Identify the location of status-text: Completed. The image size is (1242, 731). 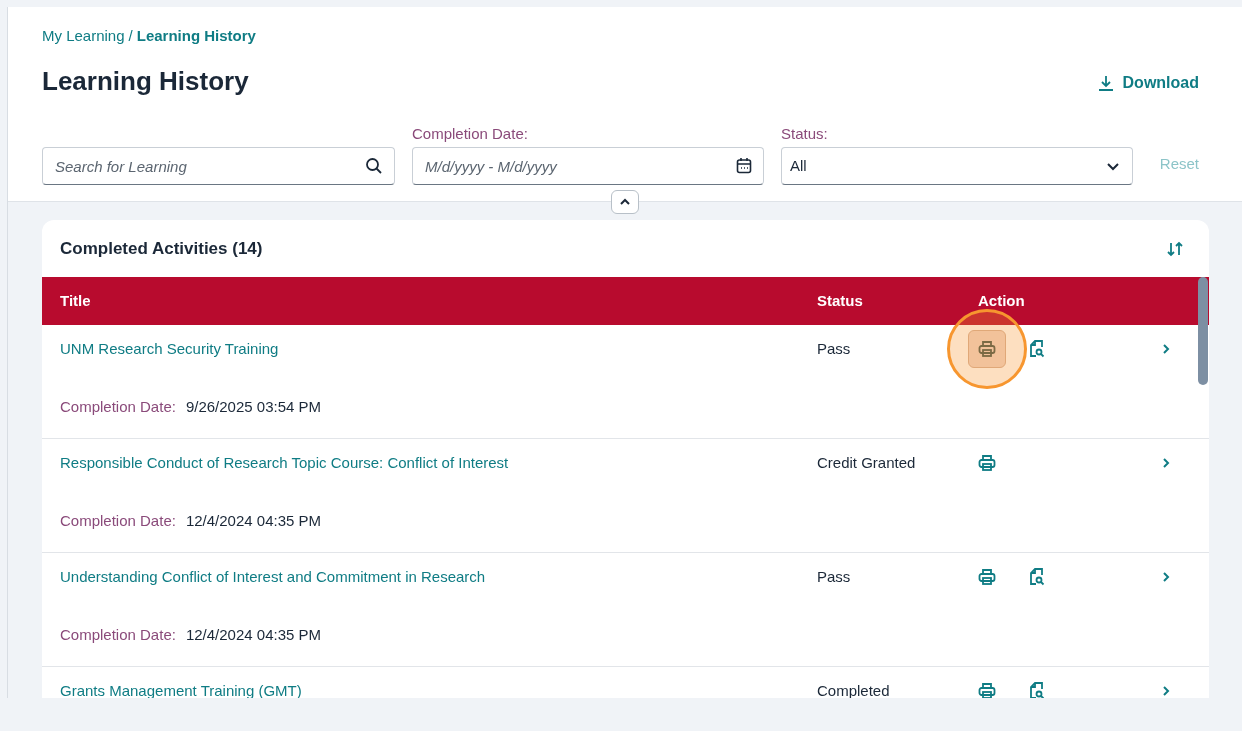
(854, 689).